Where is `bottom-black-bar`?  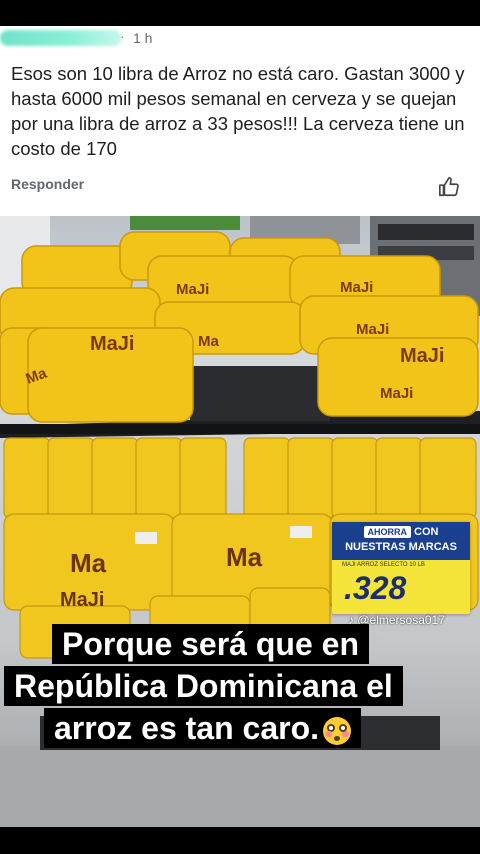
bottom-black-bar is located at coordinates (240, 840).